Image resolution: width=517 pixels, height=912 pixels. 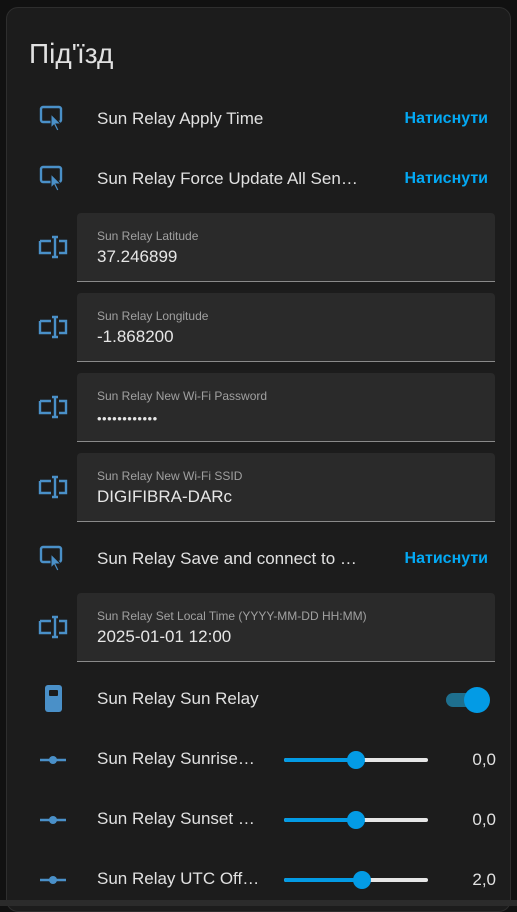 What do you see at coordinates (230, 178) in the screenshot?
I see `force-update-label: Sun Relay Force Update All Sensors` at bounding box center [230, 178].